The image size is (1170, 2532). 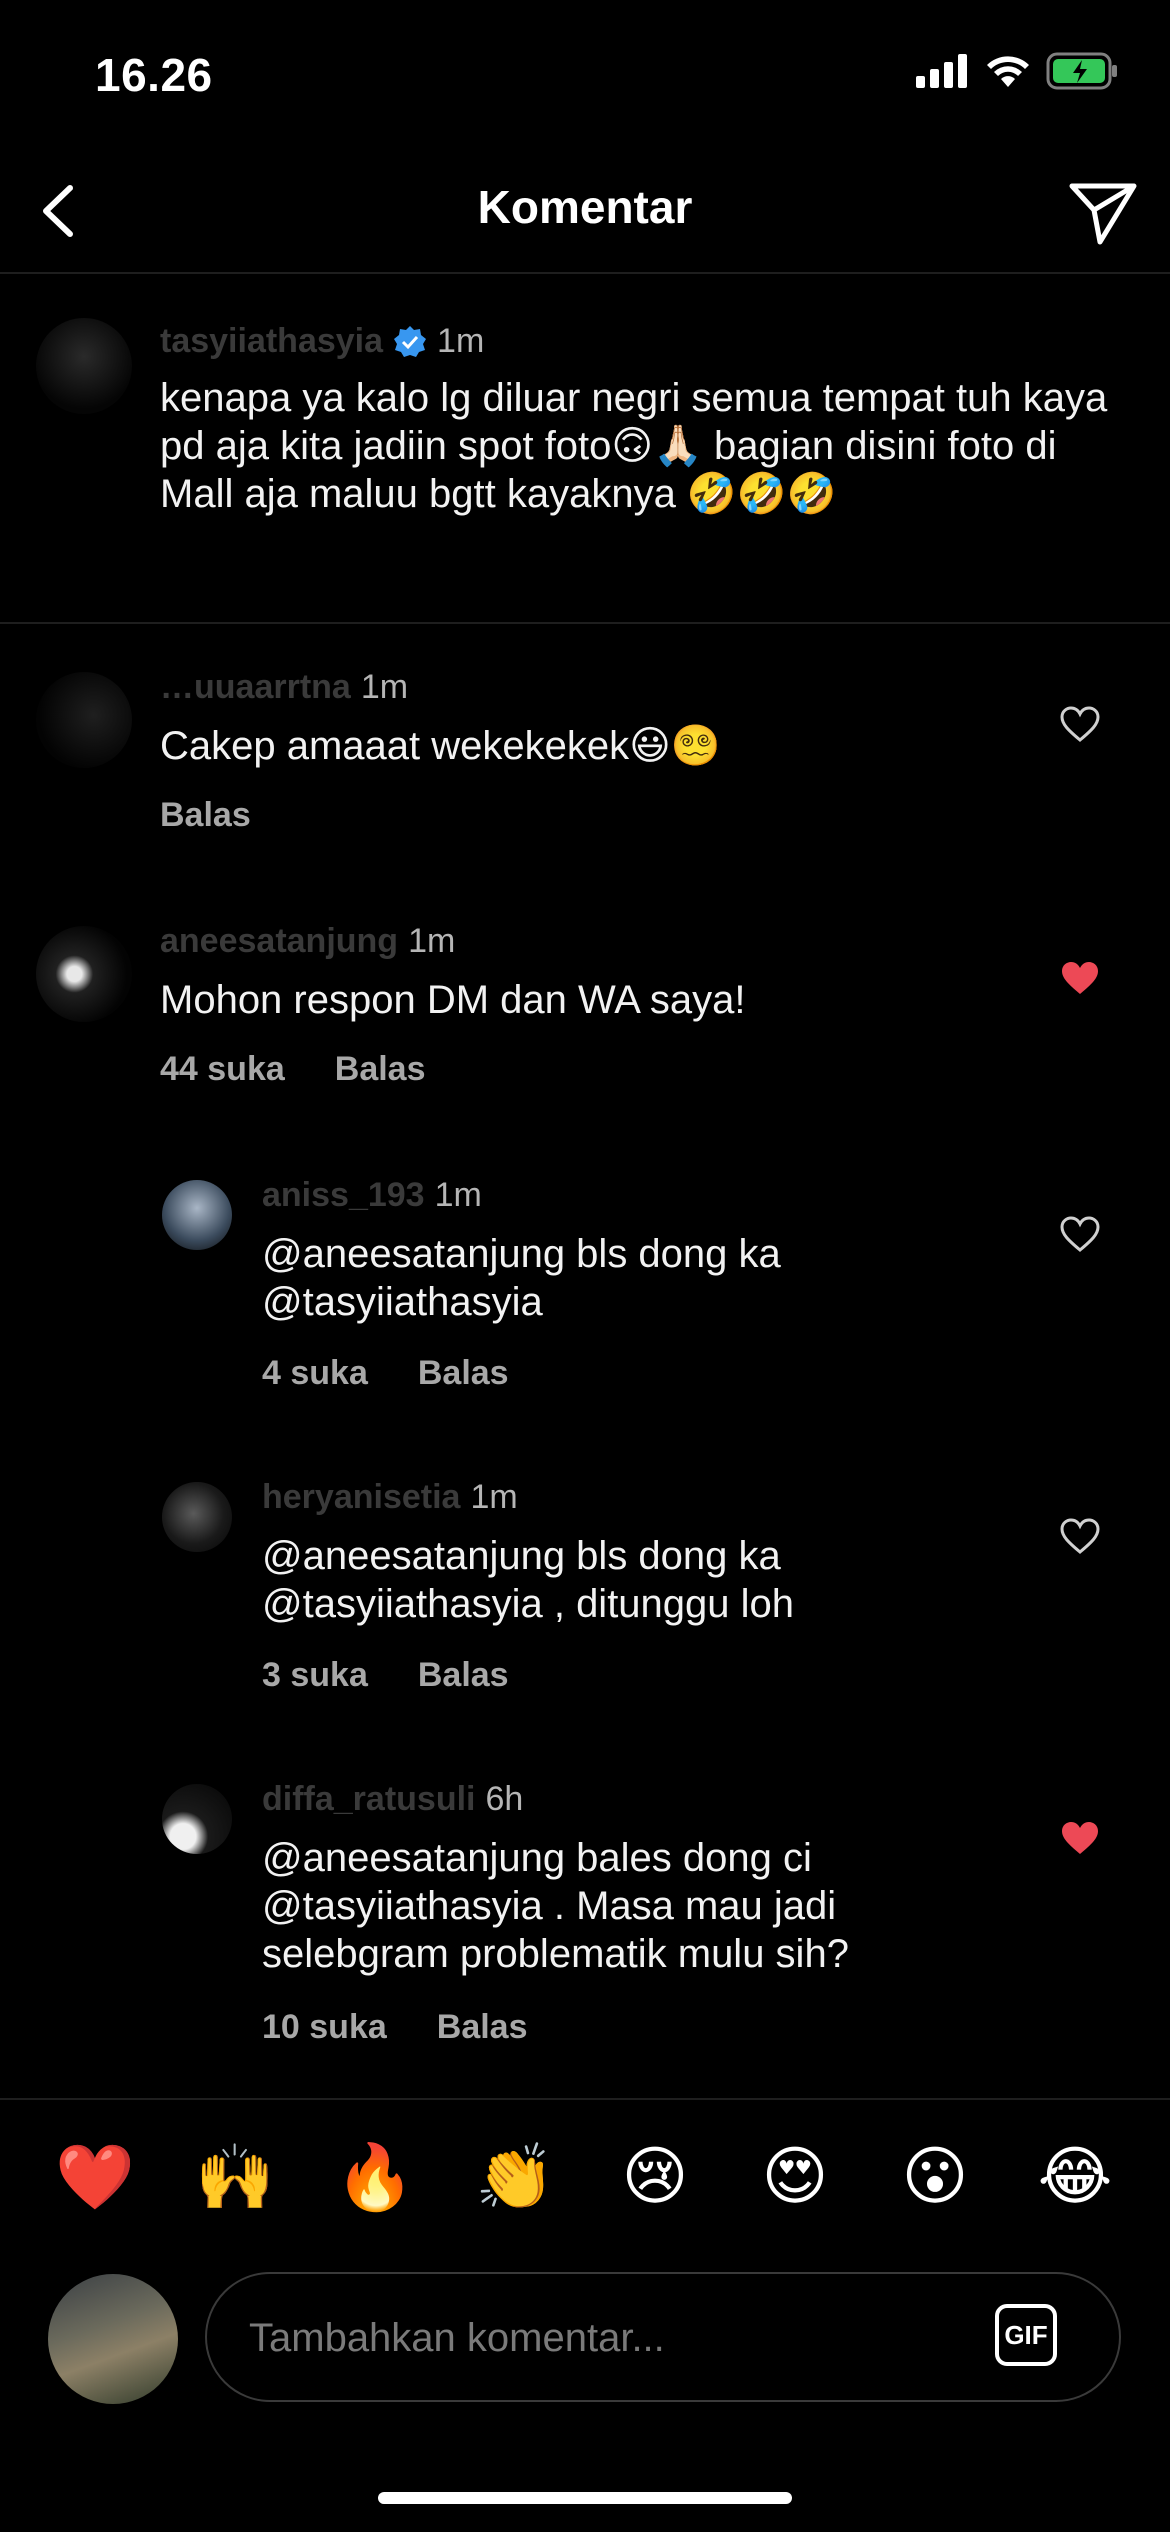 I want to click on like-count: 44 suka, so click(x=222, y=1069).